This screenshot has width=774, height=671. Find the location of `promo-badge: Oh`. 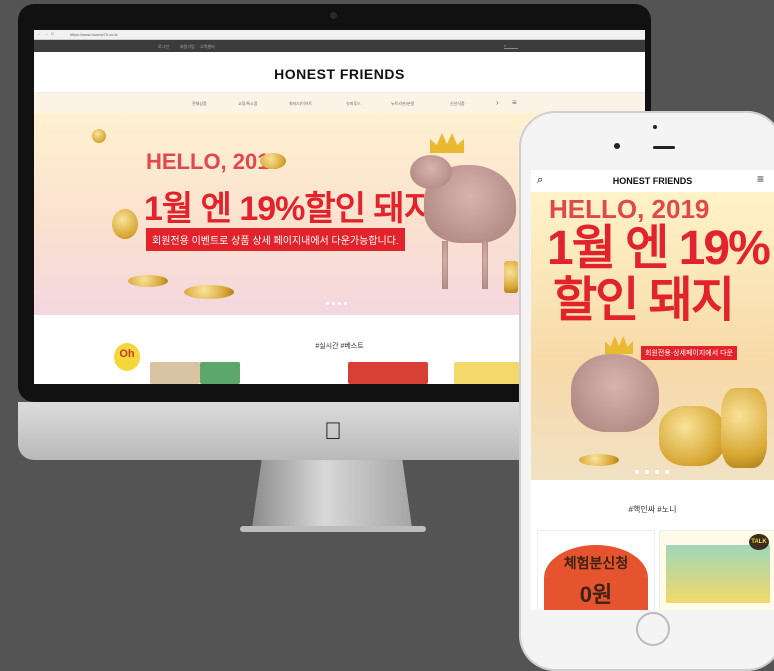

promo-badge: Oh is located at coordinates (127, 357).